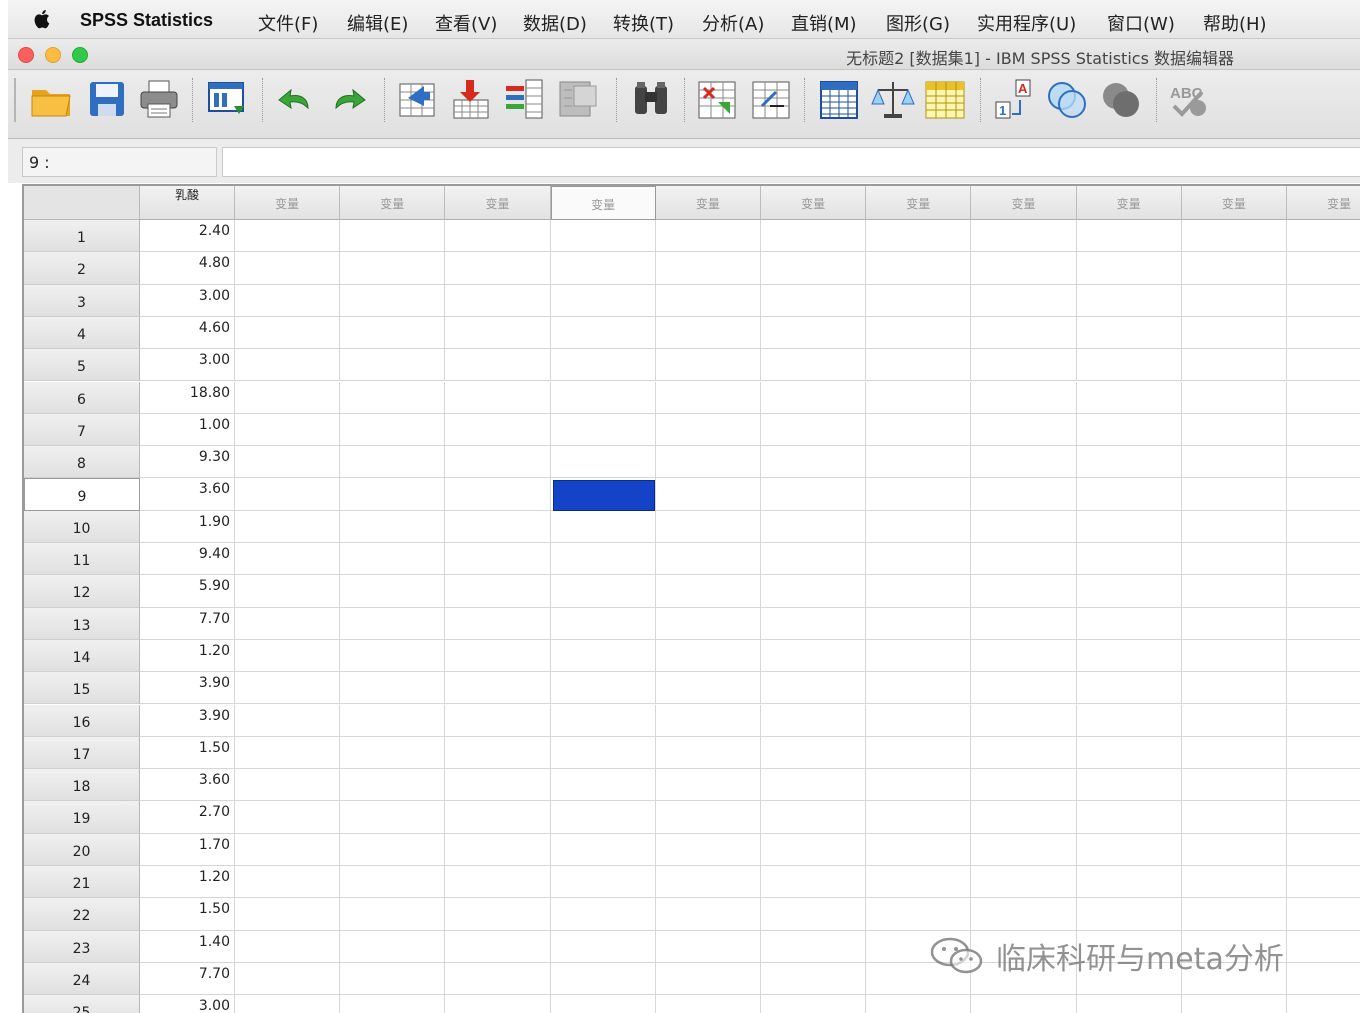 This screenshot has width=1360, height=1013. What do you see at coordinates (187, 623) in the screenshot?
I see `data-cell-lactate: 7.70` at bounding box center [187, 623].